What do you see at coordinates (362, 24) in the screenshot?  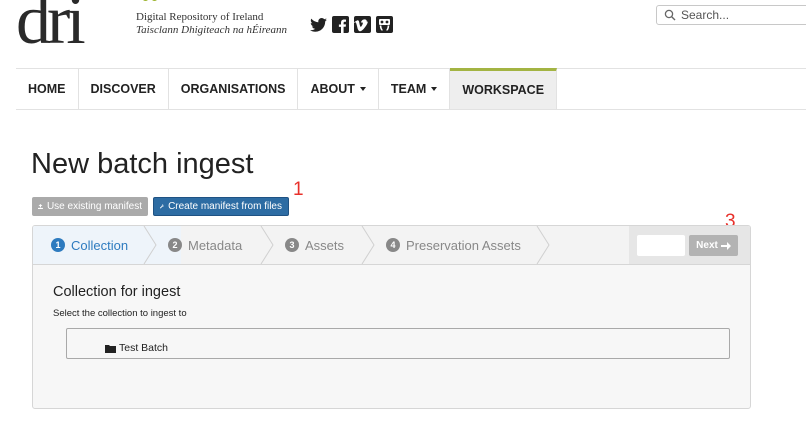 I see `vimeo-icon` at bounding box center [362, 24].